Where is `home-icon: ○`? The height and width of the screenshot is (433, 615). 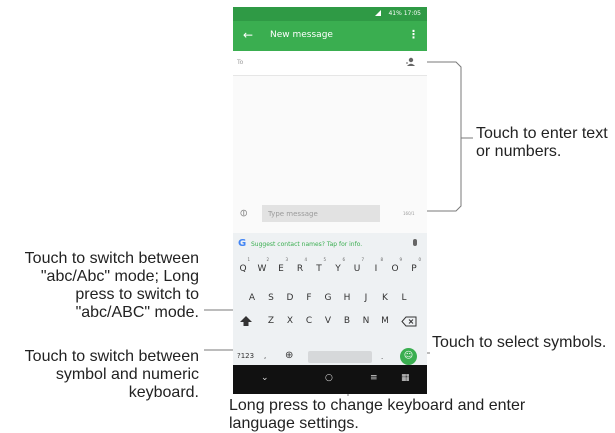
home-icon: ○ is located at coordinates (329, 378).